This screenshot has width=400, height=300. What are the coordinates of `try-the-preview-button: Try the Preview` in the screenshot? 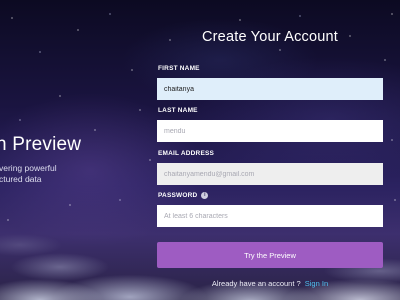 It's located at (270, 255).